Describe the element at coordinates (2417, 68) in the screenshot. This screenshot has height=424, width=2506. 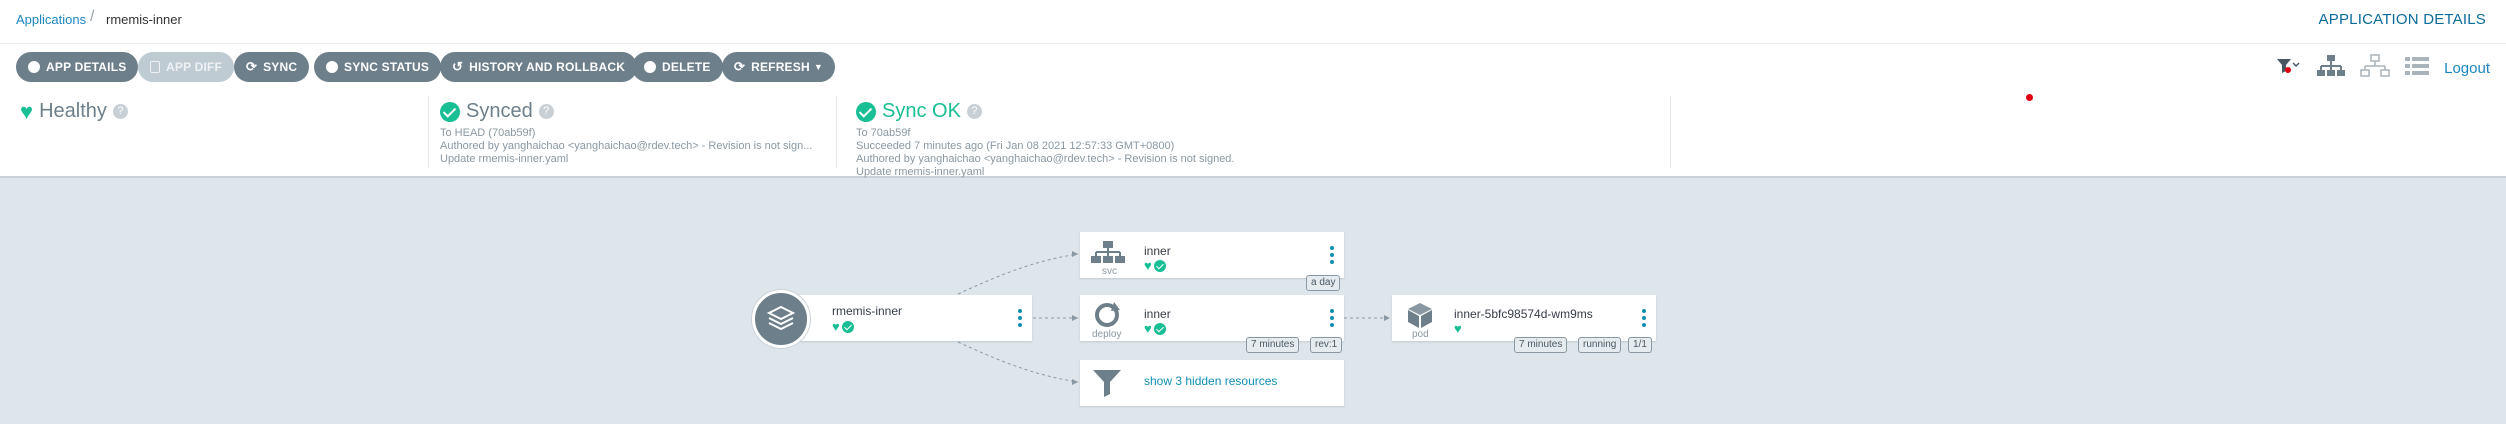
I see `list-view-icon` at that location.